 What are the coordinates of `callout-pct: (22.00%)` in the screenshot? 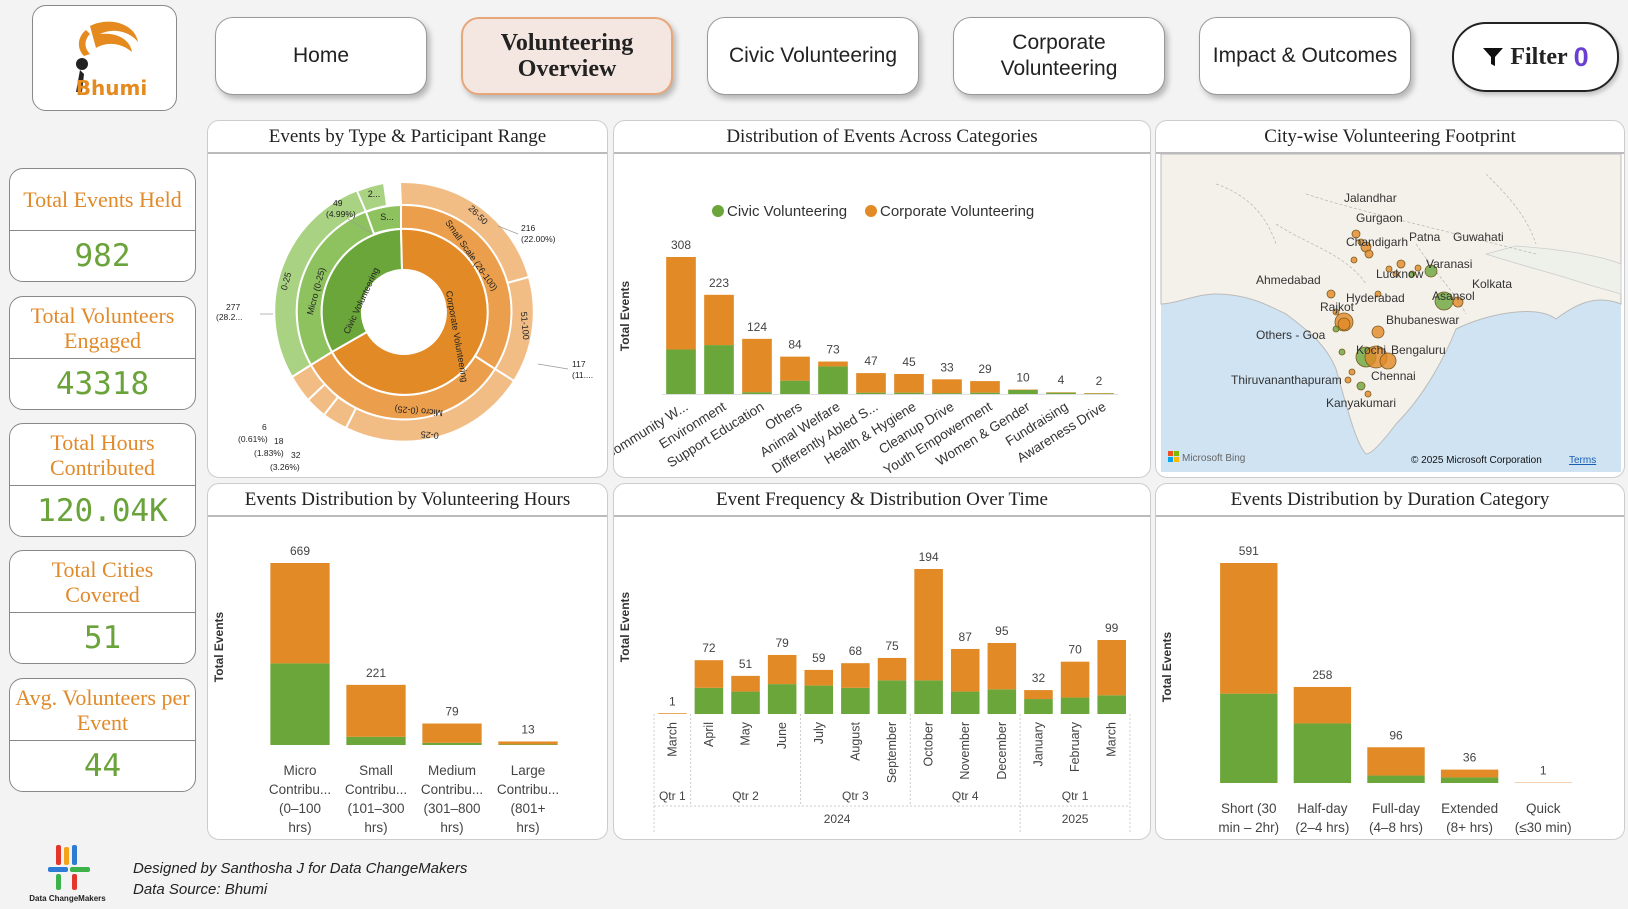 It's located at (538, 239).